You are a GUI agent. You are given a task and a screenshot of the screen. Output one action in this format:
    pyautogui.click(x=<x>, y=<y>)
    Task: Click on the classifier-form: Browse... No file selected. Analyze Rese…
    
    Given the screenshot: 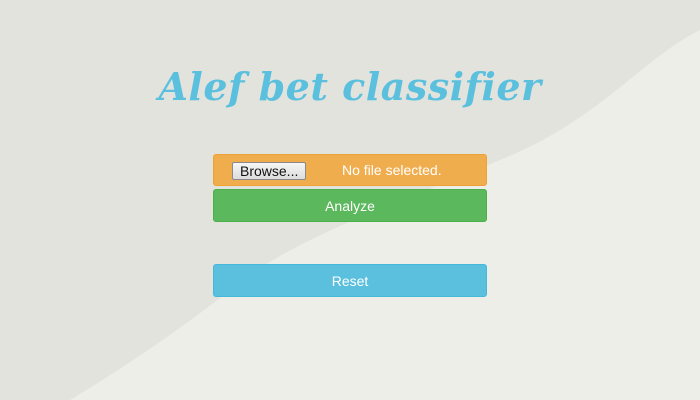 What is the action you would take?
    pyautogui.click(x=350, y=225)
    